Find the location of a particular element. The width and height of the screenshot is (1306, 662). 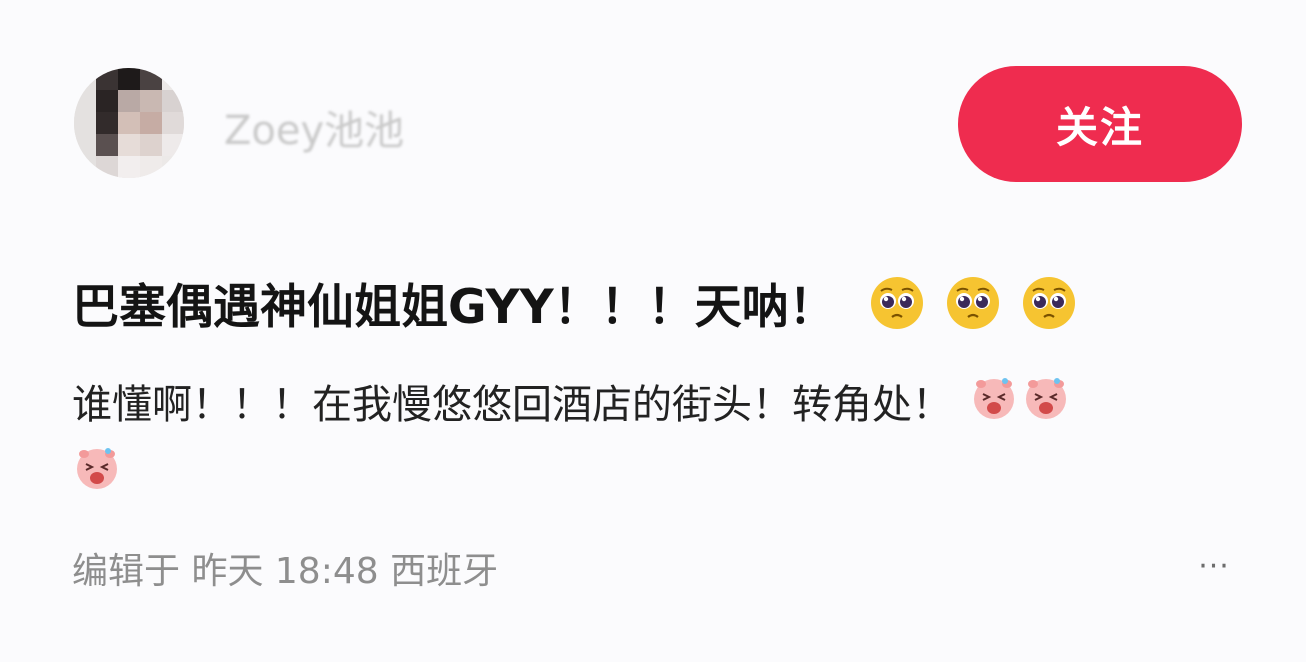

avatar is located at coordinates (129, 123).